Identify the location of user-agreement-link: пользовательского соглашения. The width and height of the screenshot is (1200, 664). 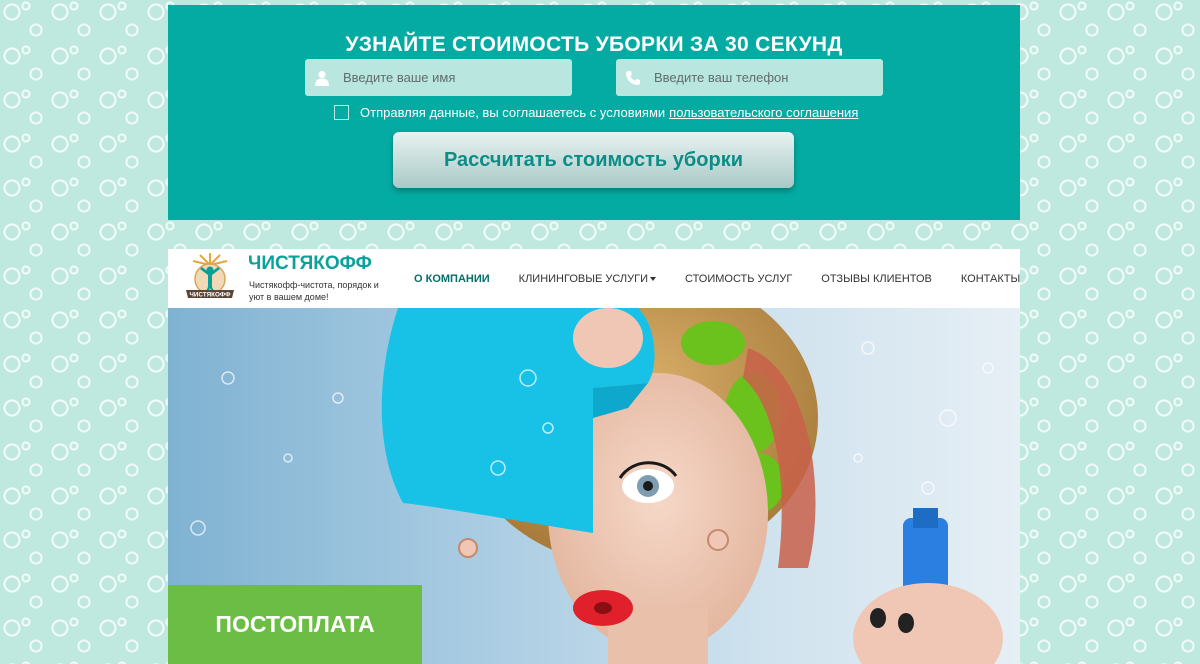
(763, 112).